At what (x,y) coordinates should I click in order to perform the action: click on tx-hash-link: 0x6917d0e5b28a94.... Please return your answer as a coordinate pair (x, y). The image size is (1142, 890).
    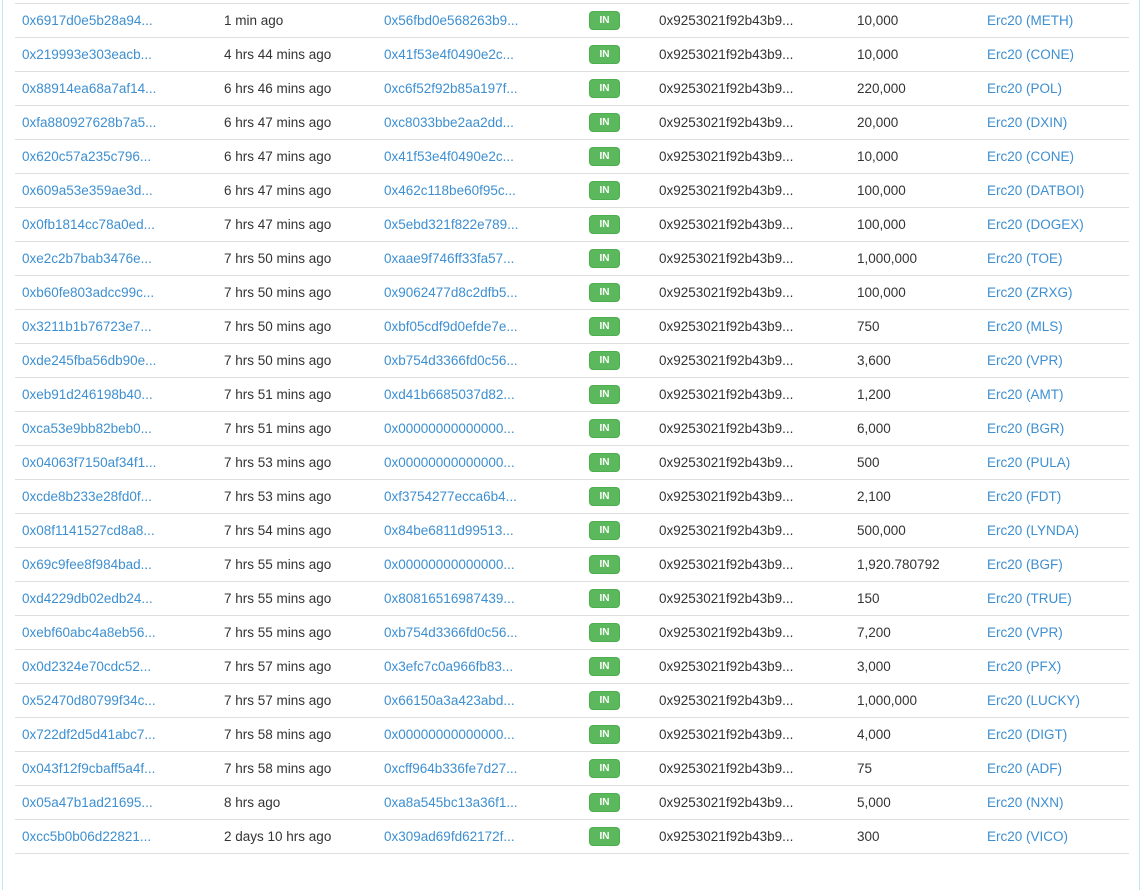
    Looking at the image, I should click on (87, 20).